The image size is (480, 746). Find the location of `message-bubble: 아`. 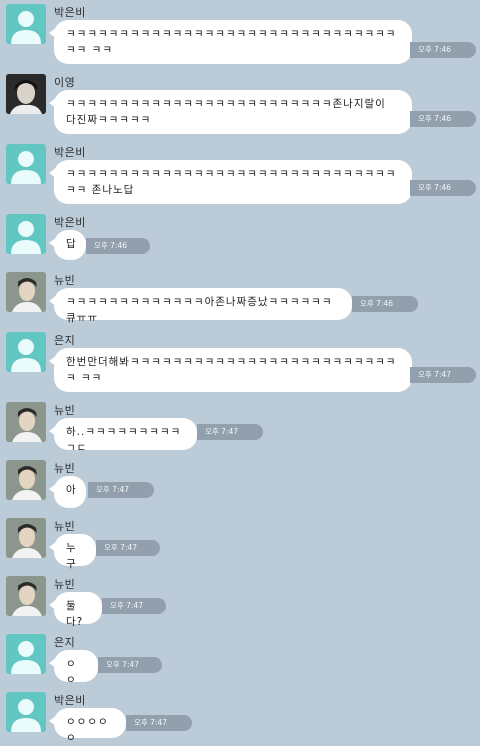

message-bubble: 아 is located at coordinates (67, 492).